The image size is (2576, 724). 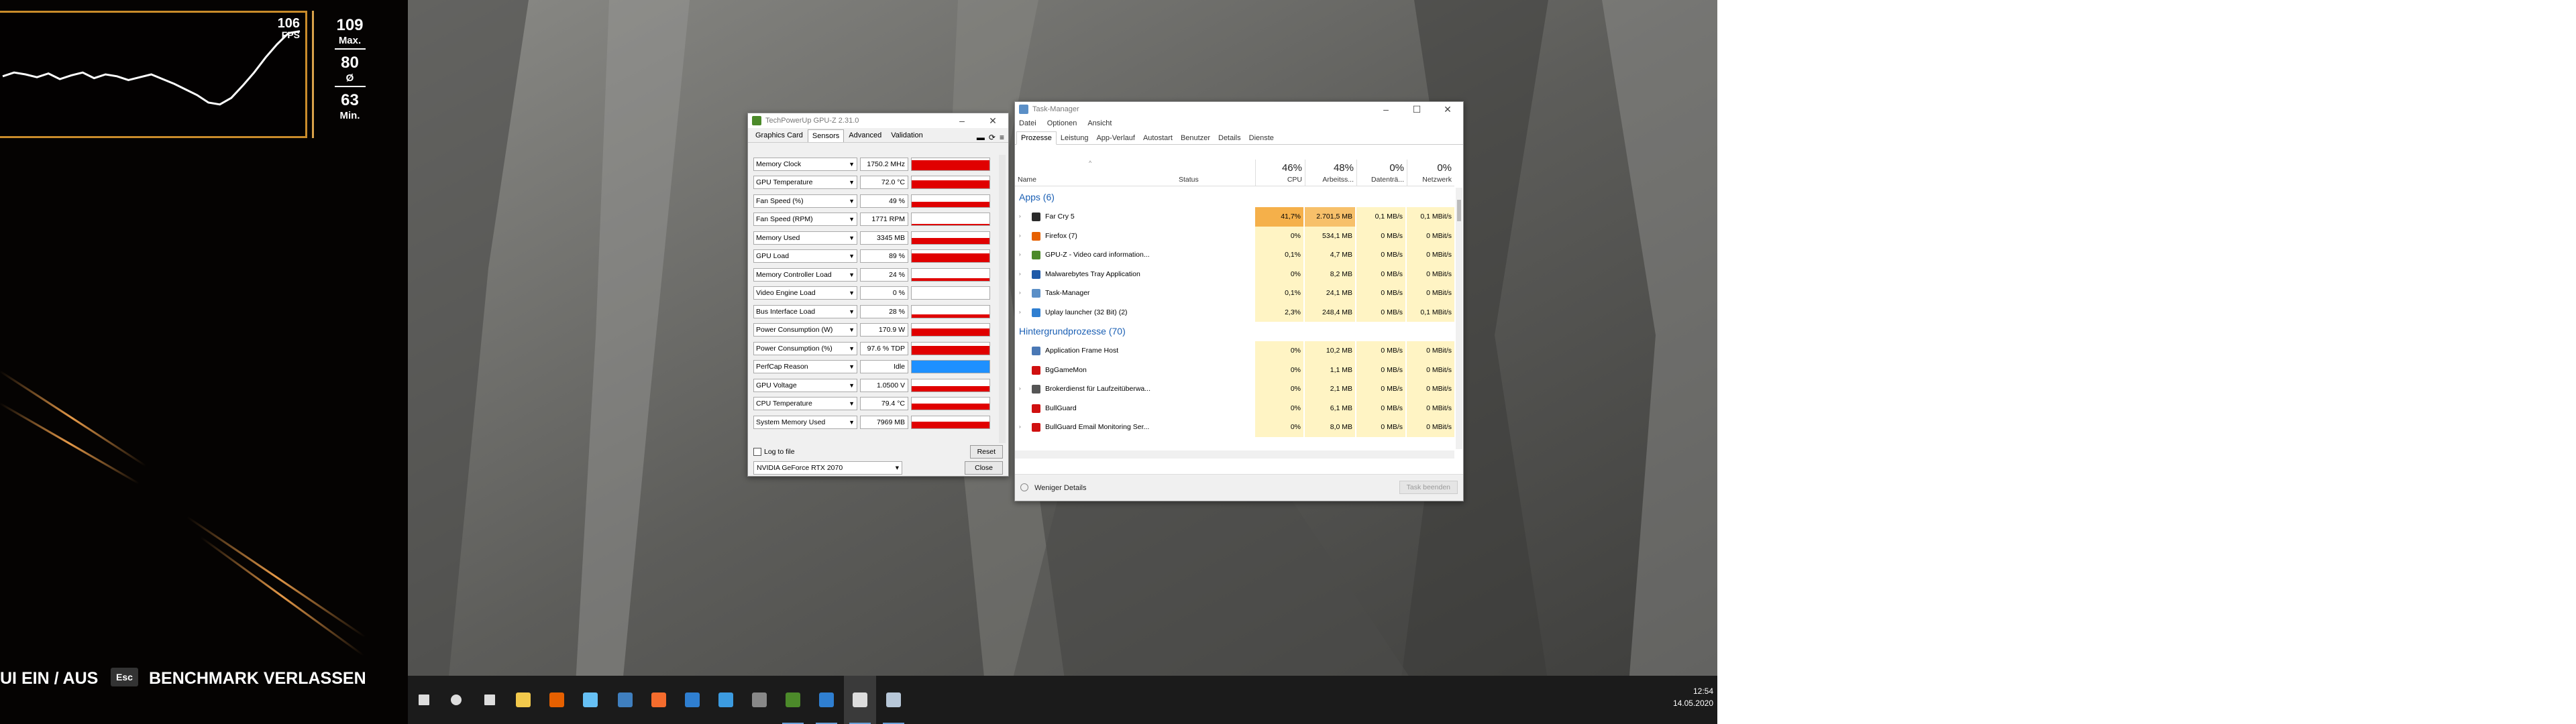 What do you see at coordinates (1430, 173) in the screenshot?
I see `col-network: 0% Netzwerk` at bounding box center [1430, 173].